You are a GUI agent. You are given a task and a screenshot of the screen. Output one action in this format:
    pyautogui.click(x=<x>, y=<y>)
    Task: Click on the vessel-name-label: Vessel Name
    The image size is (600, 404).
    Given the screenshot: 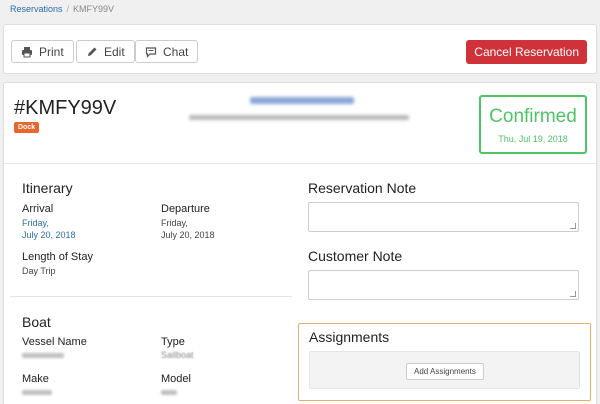 What is the action you would take?
    pyautogui.click(x=54, y=342)
    